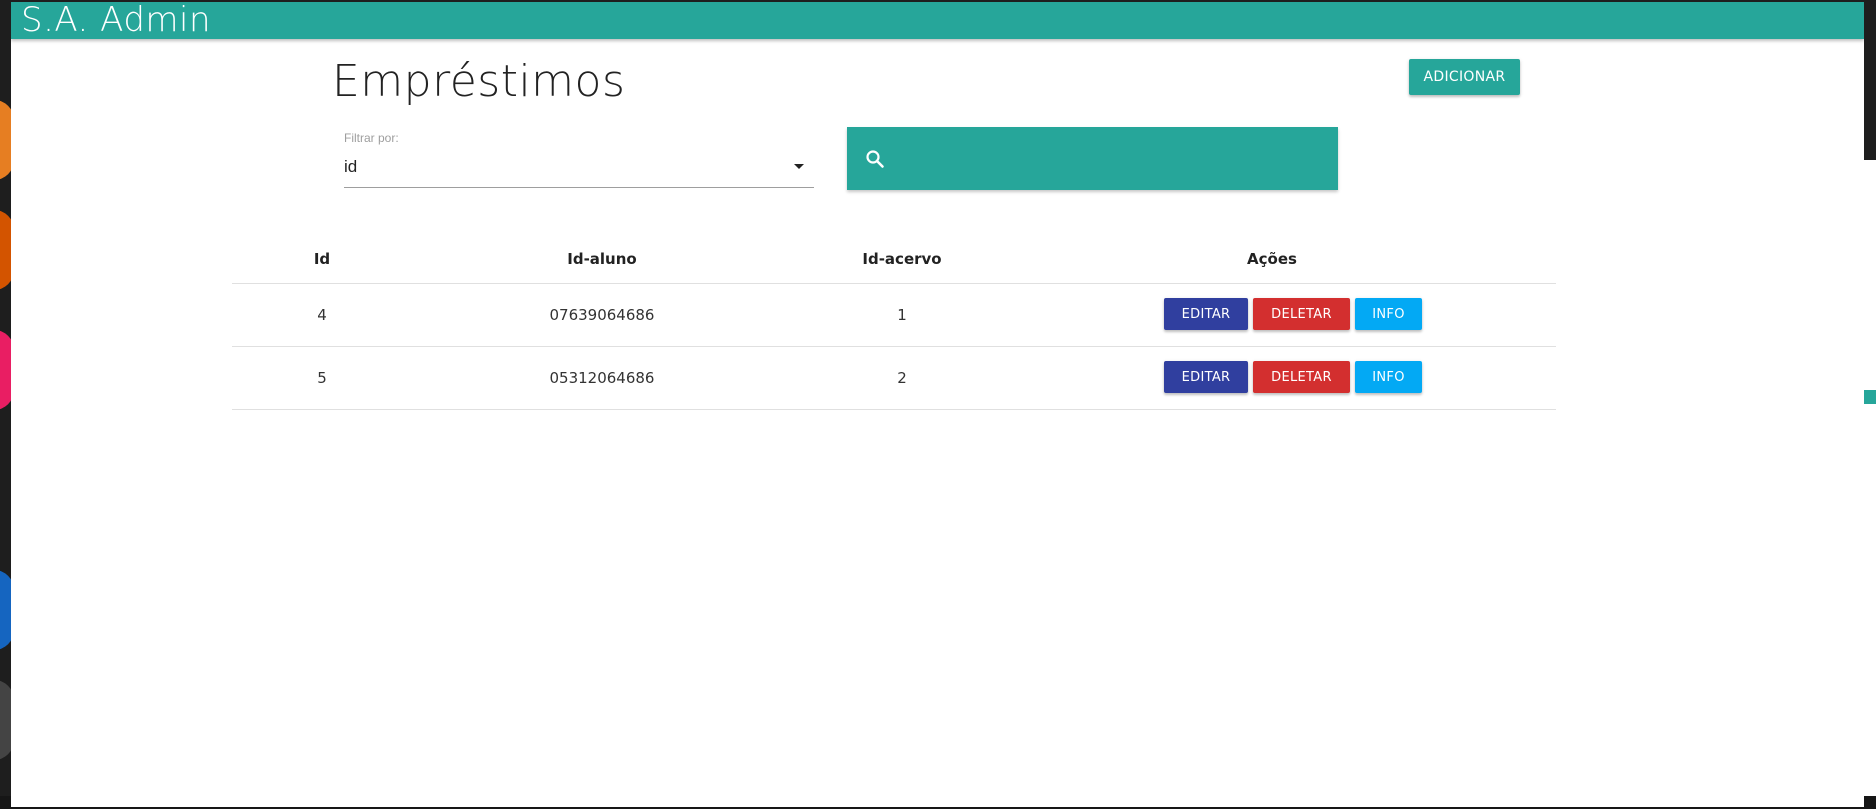 This screenshot has width=1876, height=809. What do you see at coordinates (602, 378) in the screenshot?
I see `cell-id-aluno: 05312064686` at bounding box center [602, 378].